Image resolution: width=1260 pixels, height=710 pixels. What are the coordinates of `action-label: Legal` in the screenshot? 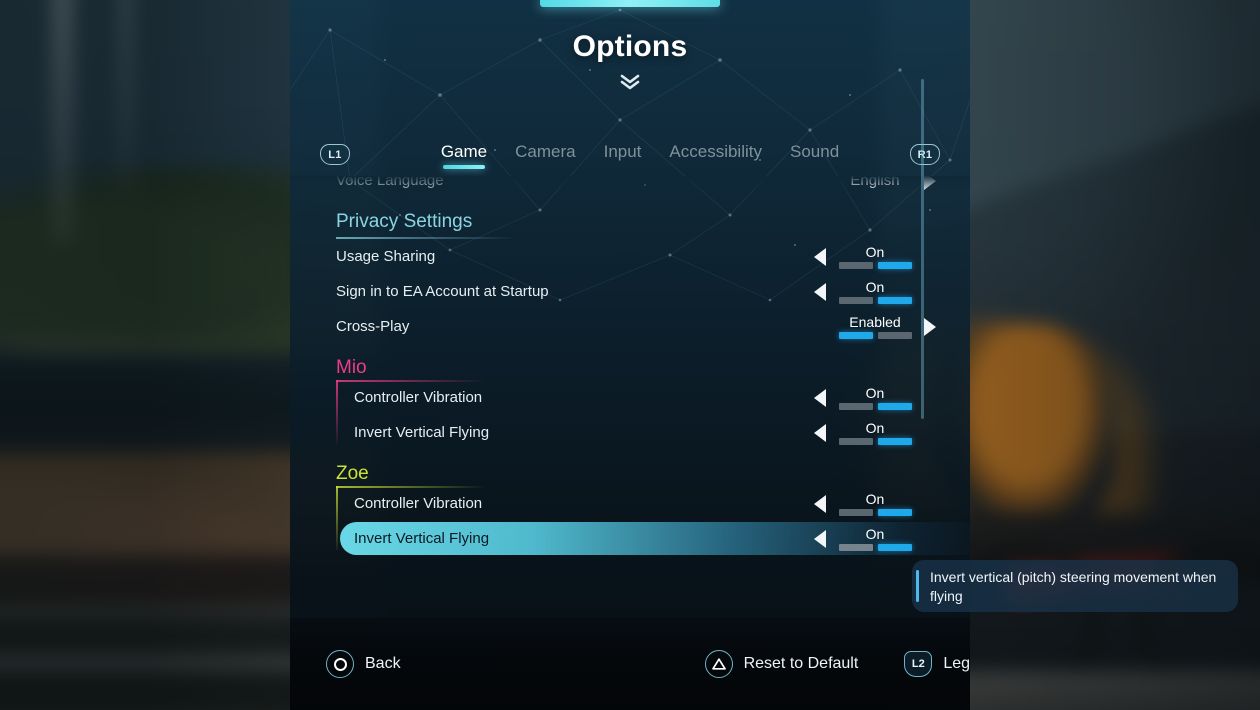 It's located at (956, 663).